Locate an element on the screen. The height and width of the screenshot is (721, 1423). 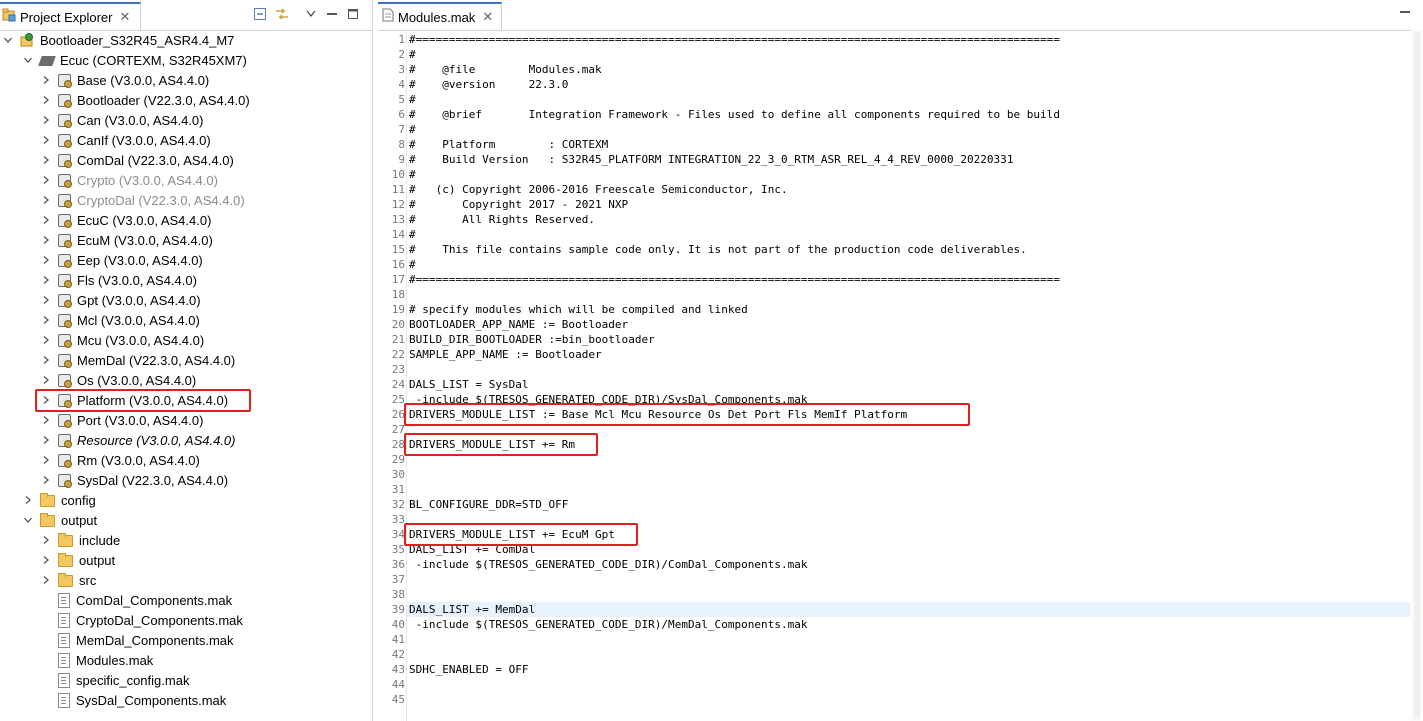
code-line: # All Rights Reserved. is located at coordinates (502, 219).